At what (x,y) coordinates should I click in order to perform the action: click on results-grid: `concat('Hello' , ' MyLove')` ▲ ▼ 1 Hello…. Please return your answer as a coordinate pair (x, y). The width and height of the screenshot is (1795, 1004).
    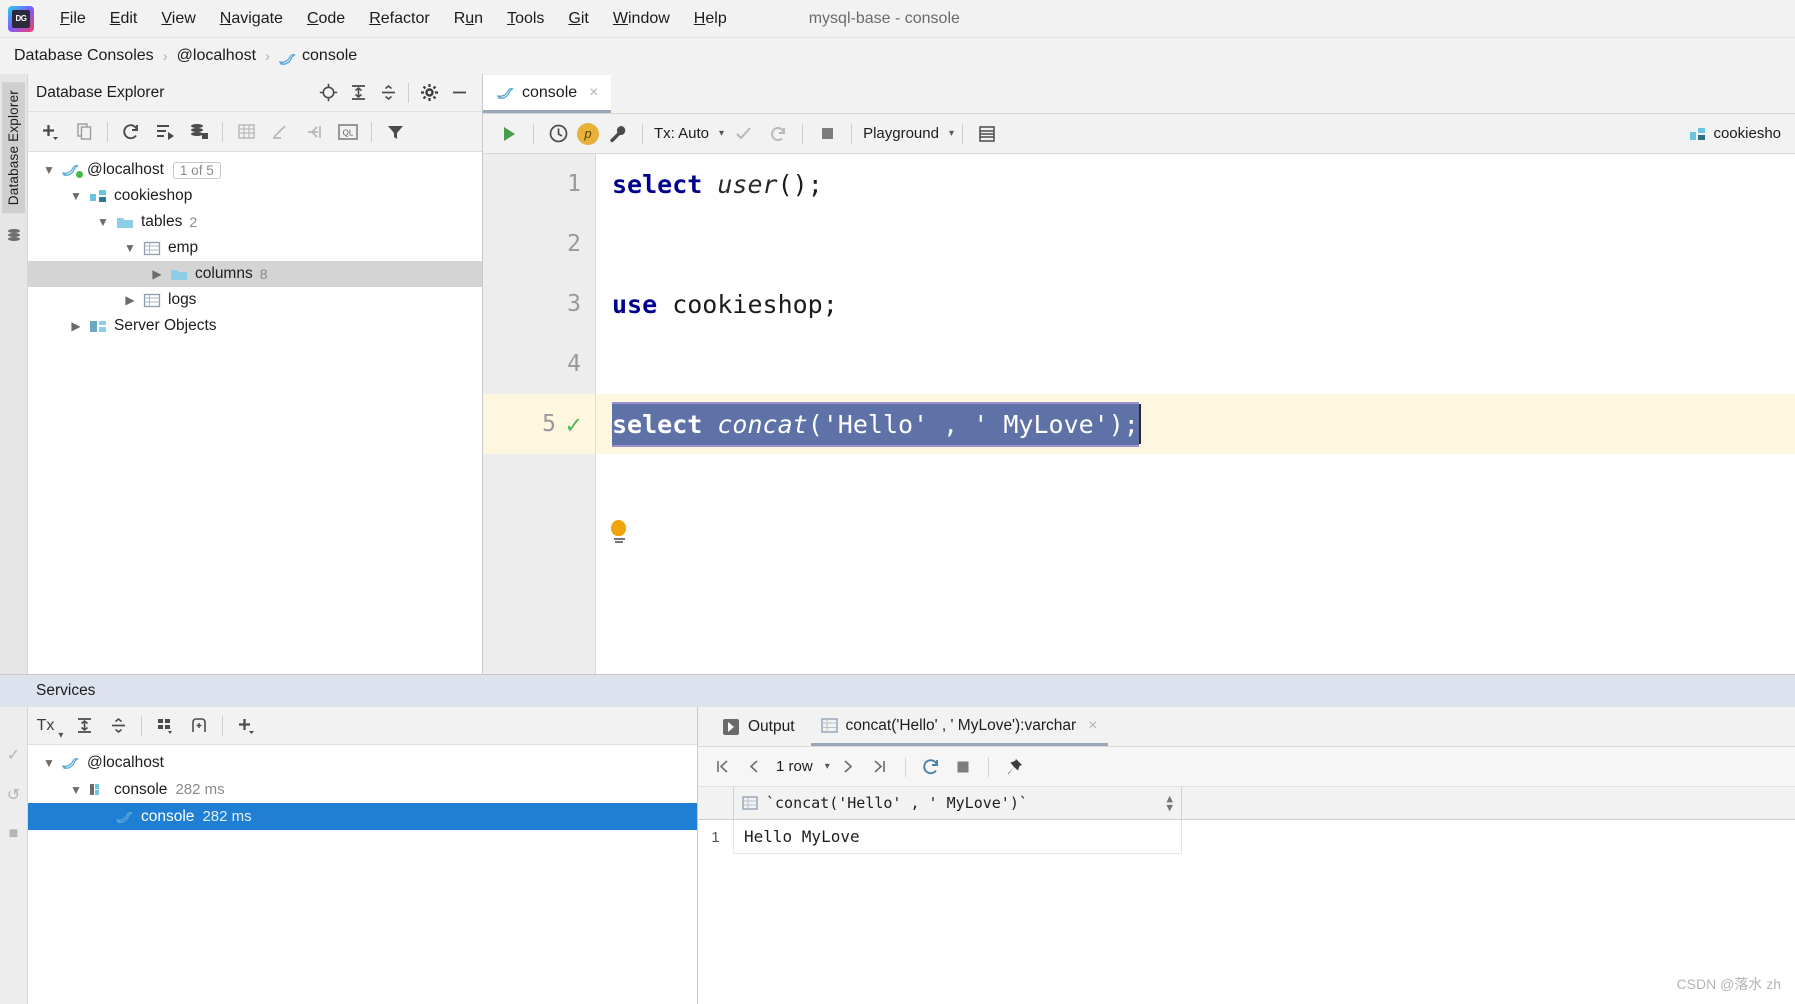
    Looking at the image, I should click on (1246, 895).